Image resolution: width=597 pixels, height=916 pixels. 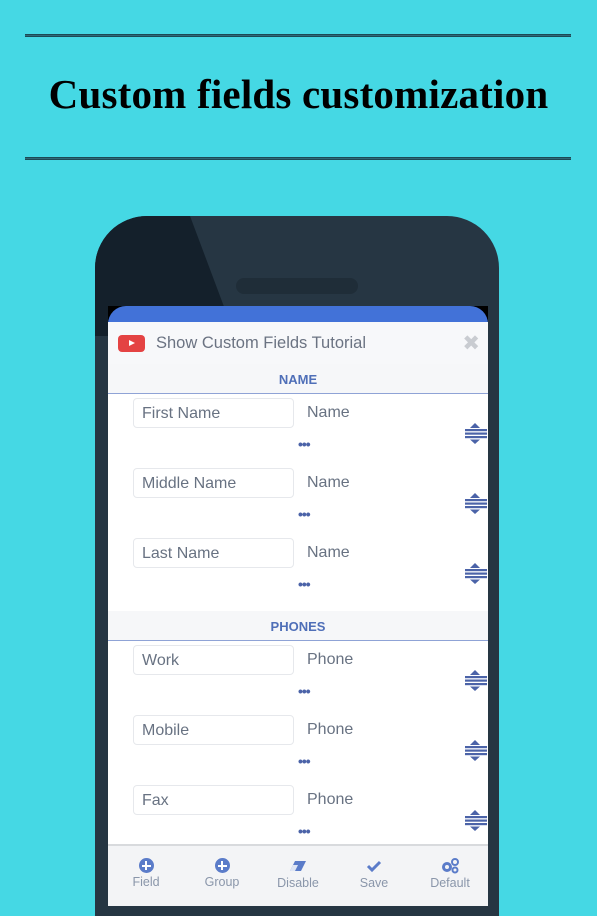 What do you see at coordinates (298, 35) in the screenshot?
I see `top-divider` at bounding box center [298, 35].